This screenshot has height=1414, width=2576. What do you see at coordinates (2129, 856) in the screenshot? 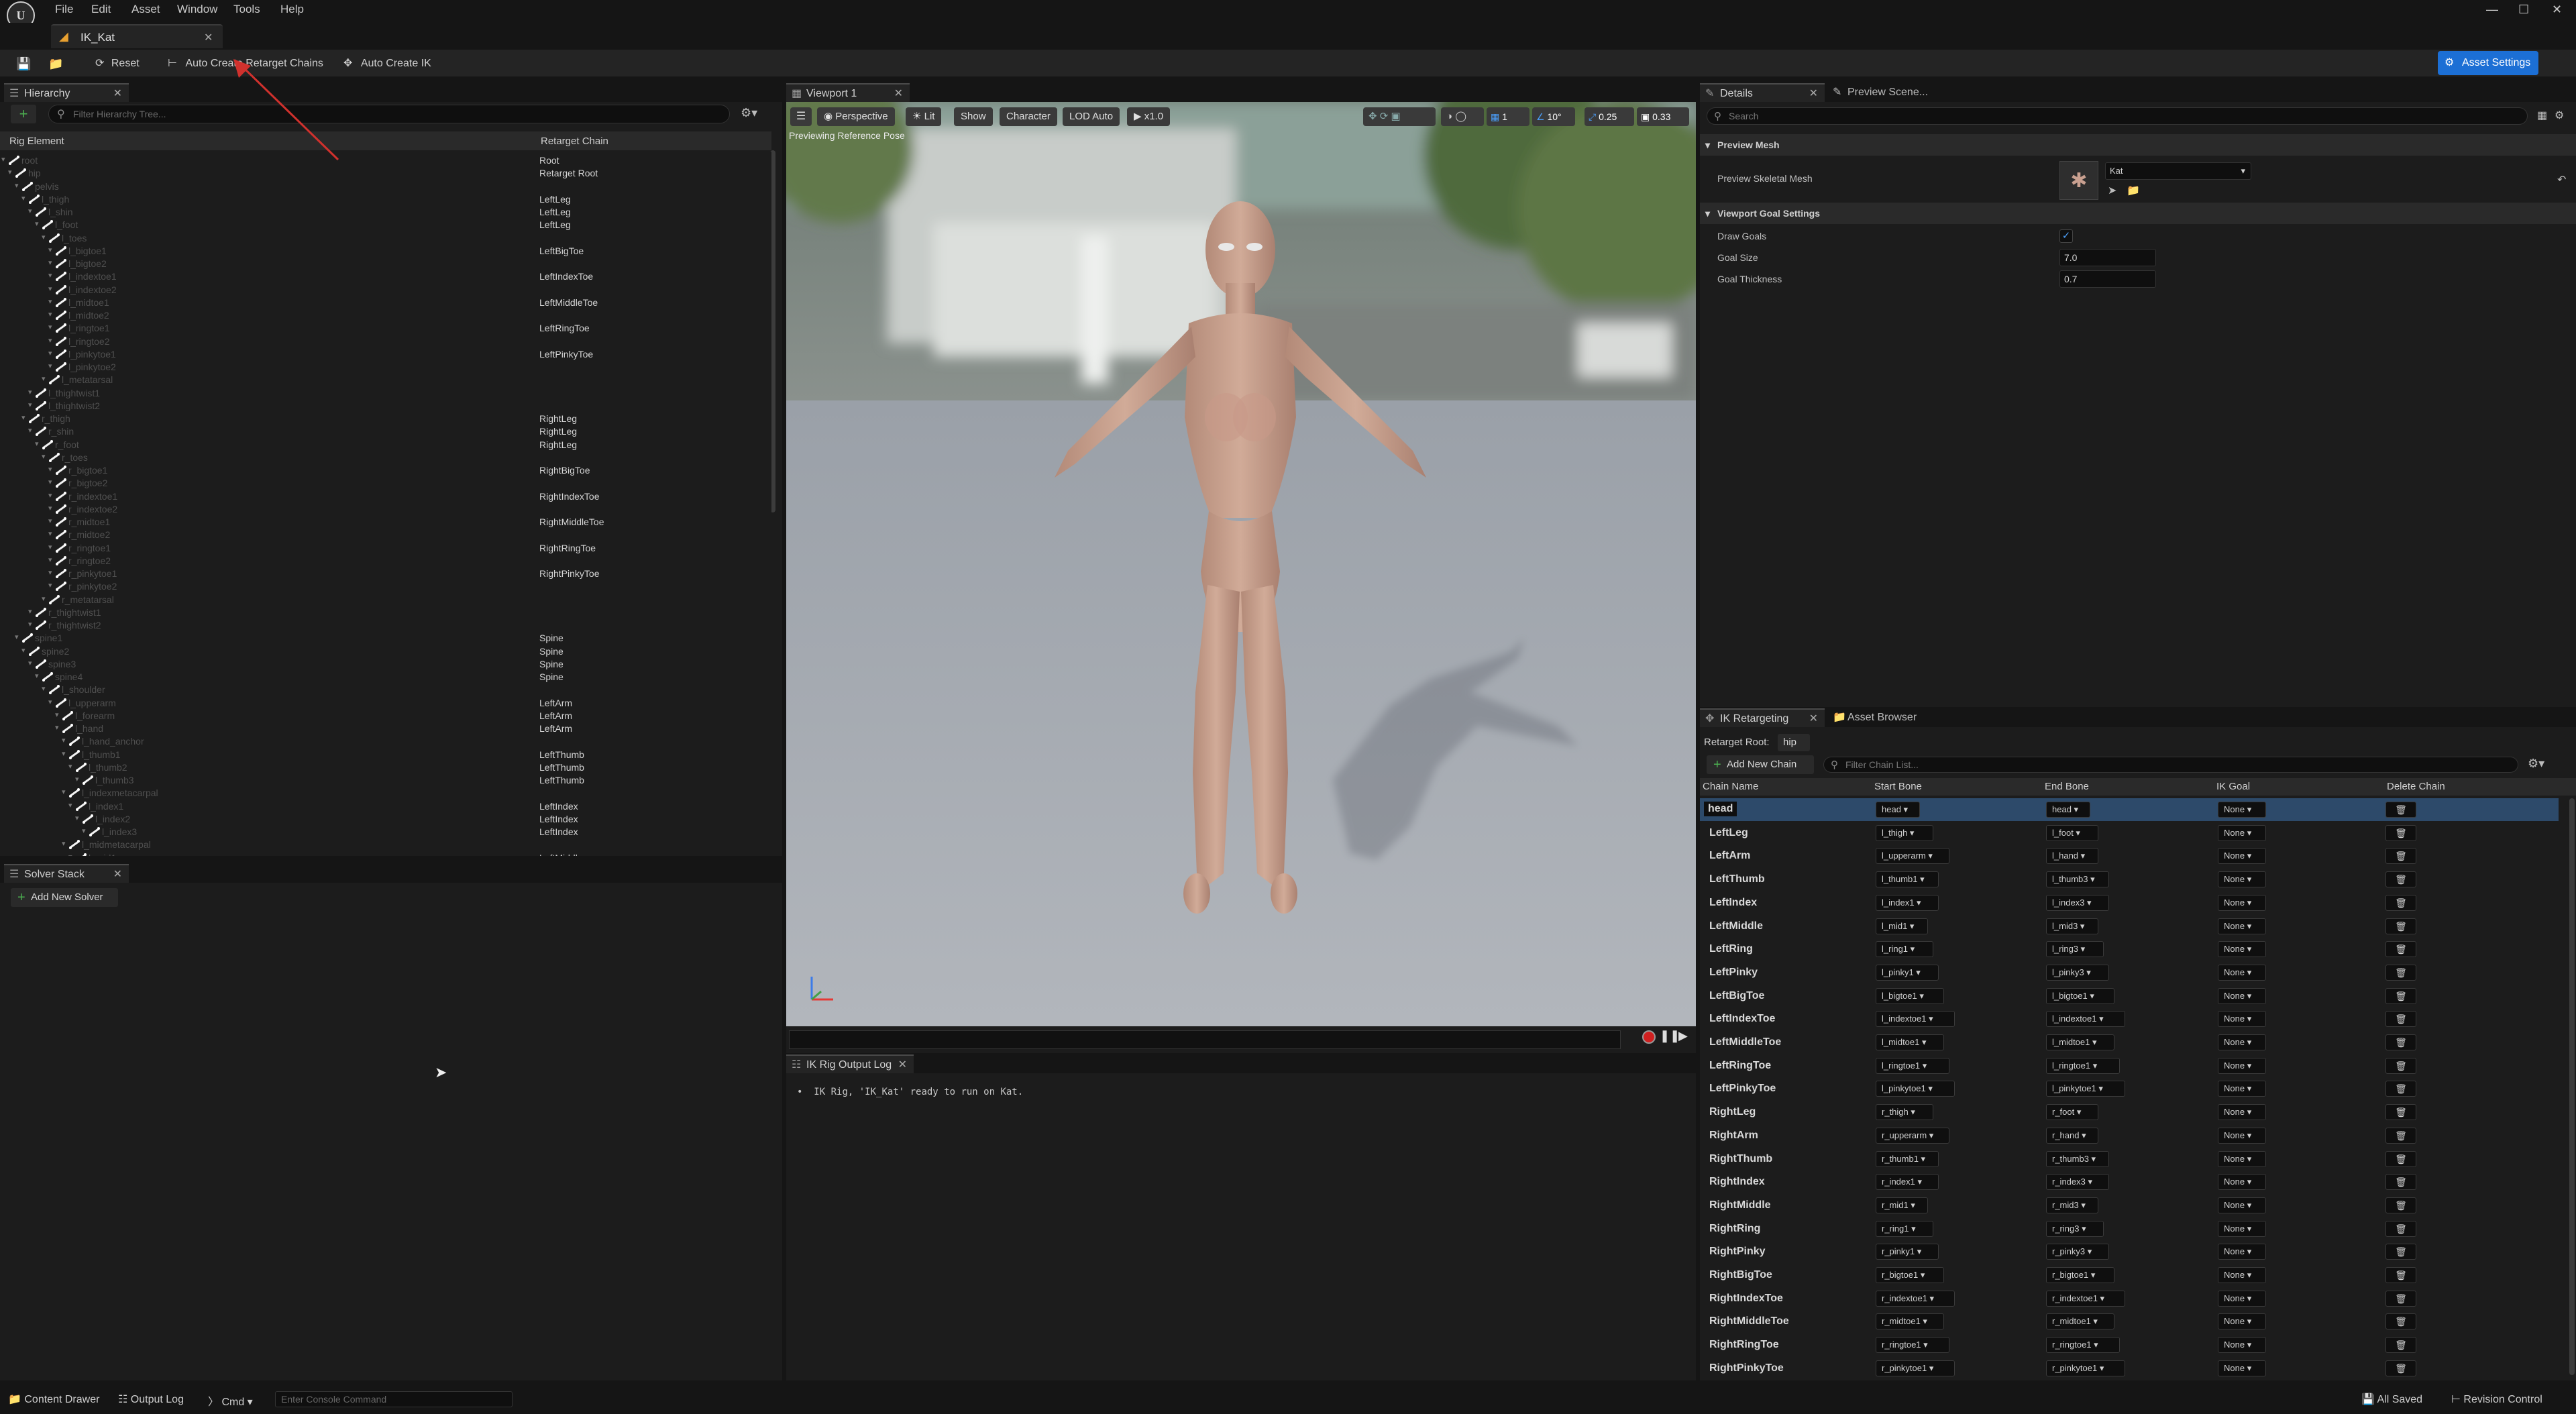
I see `chain-row: LeftArm l_upperarm ▾ l_hand ▾ None ▾ 🗑` at bounding box center [2129, 856].